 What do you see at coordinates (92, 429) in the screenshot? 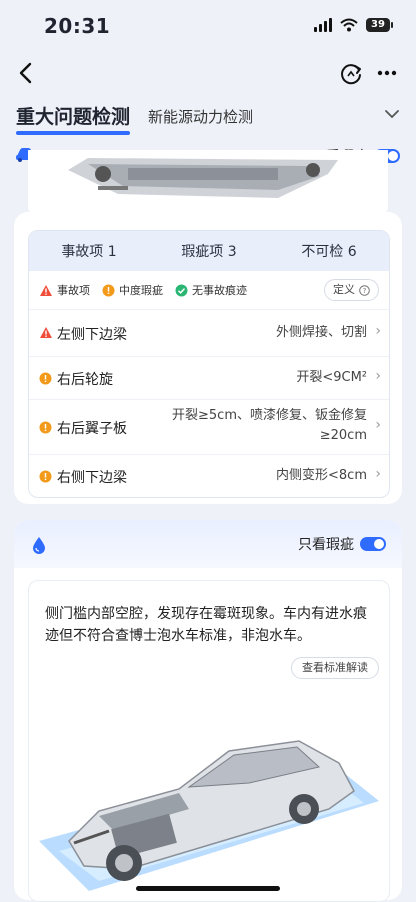
I see `row-part-name: 右后翼子板` at bounding box center [92, 429].